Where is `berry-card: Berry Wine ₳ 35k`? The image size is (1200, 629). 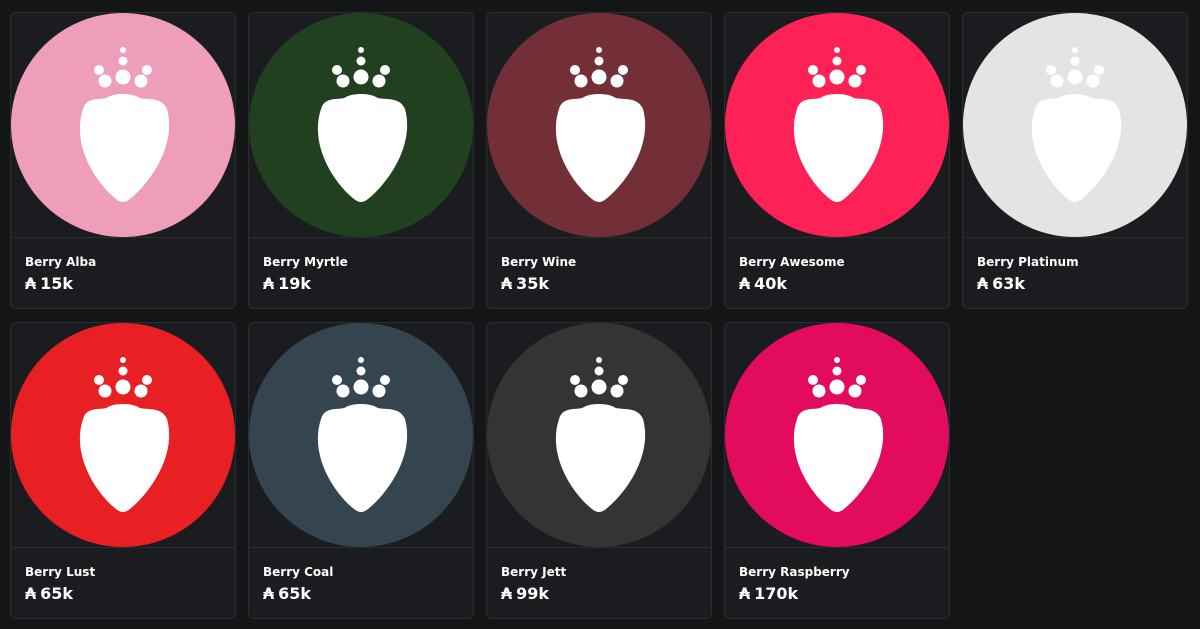
berry-card: Berry Wine ₳ 35k is located at coordinates (599, 160).